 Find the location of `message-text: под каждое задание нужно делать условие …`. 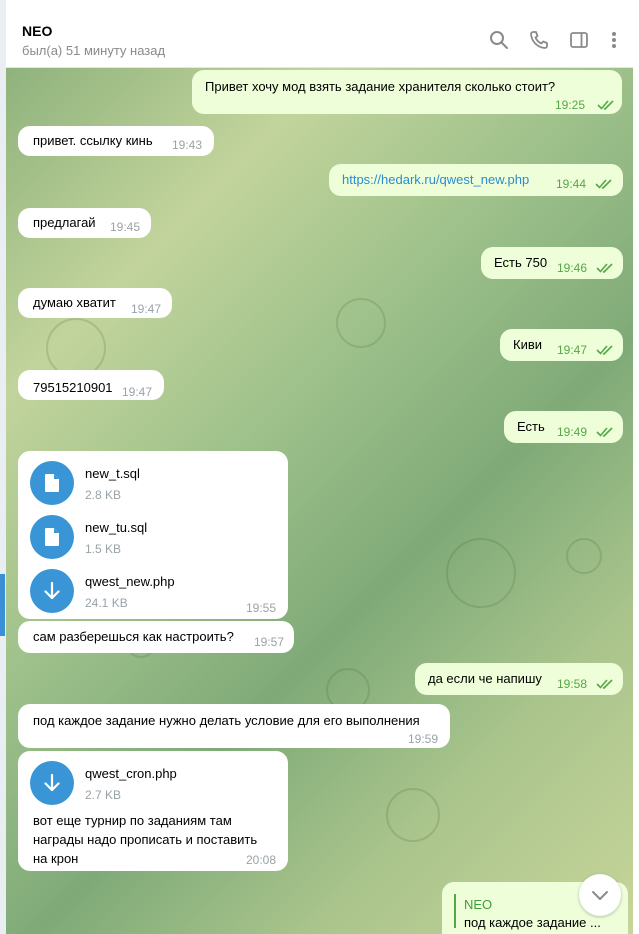

message-text: под каждое задание нужно делать условие … is located at coordinates (226, 720).